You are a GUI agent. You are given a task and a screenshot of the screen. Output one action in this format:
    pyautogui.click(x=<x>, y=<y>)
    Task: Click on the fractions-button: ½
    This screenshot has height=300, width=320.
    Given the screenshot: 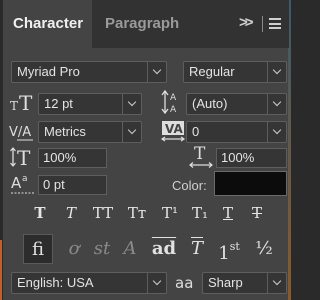 What is the action you would take?
    pyautogui.click(x=264, y=249)
    